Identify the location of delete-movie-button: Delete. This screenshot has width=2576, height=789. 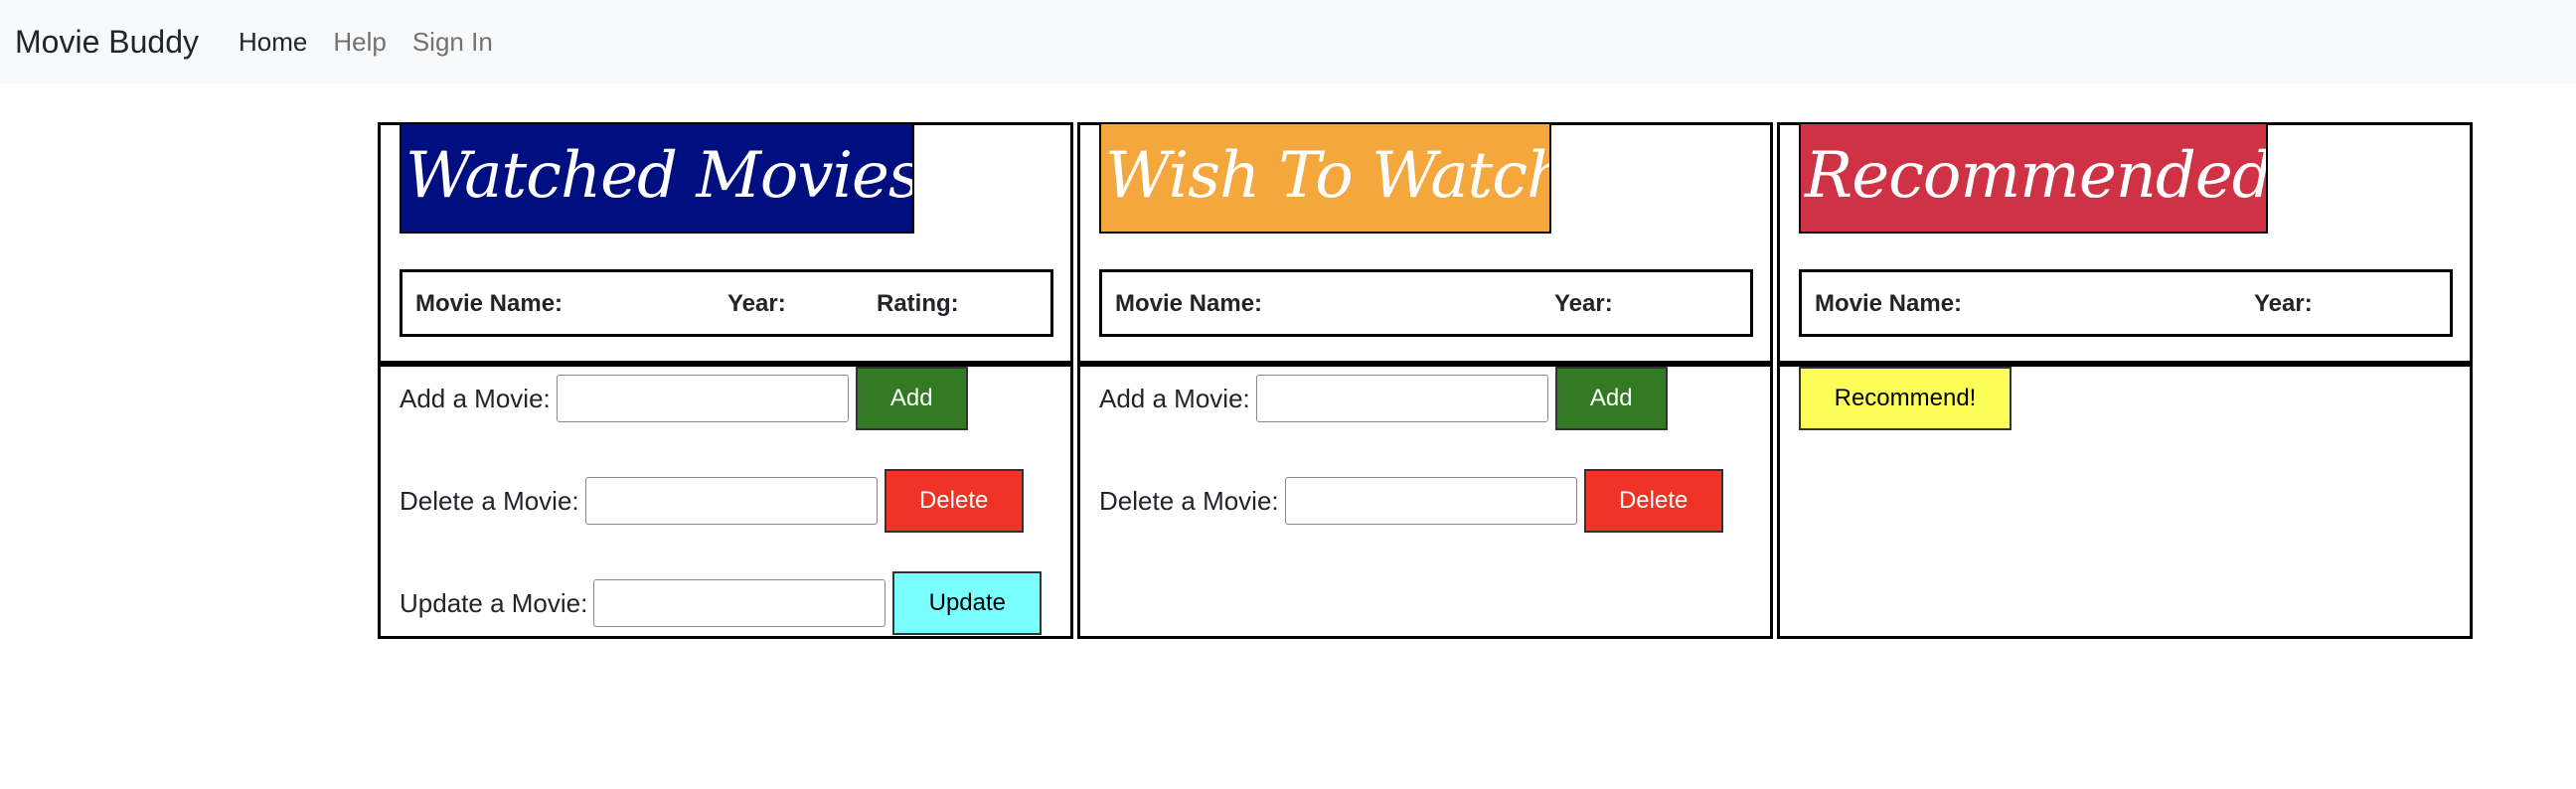
(954, 501).